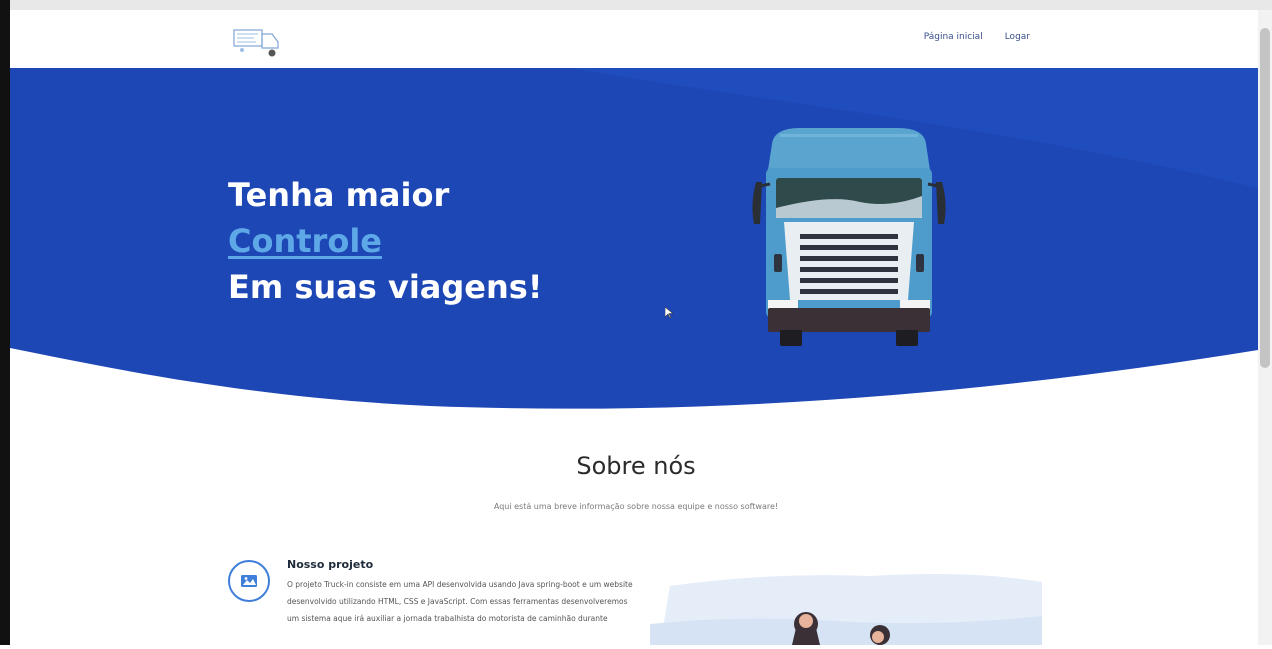  What do you see at coordinates (953, 37) in the screenshot?
I see `nav-link-home: Página inicial` at bounding box center [953, 37].